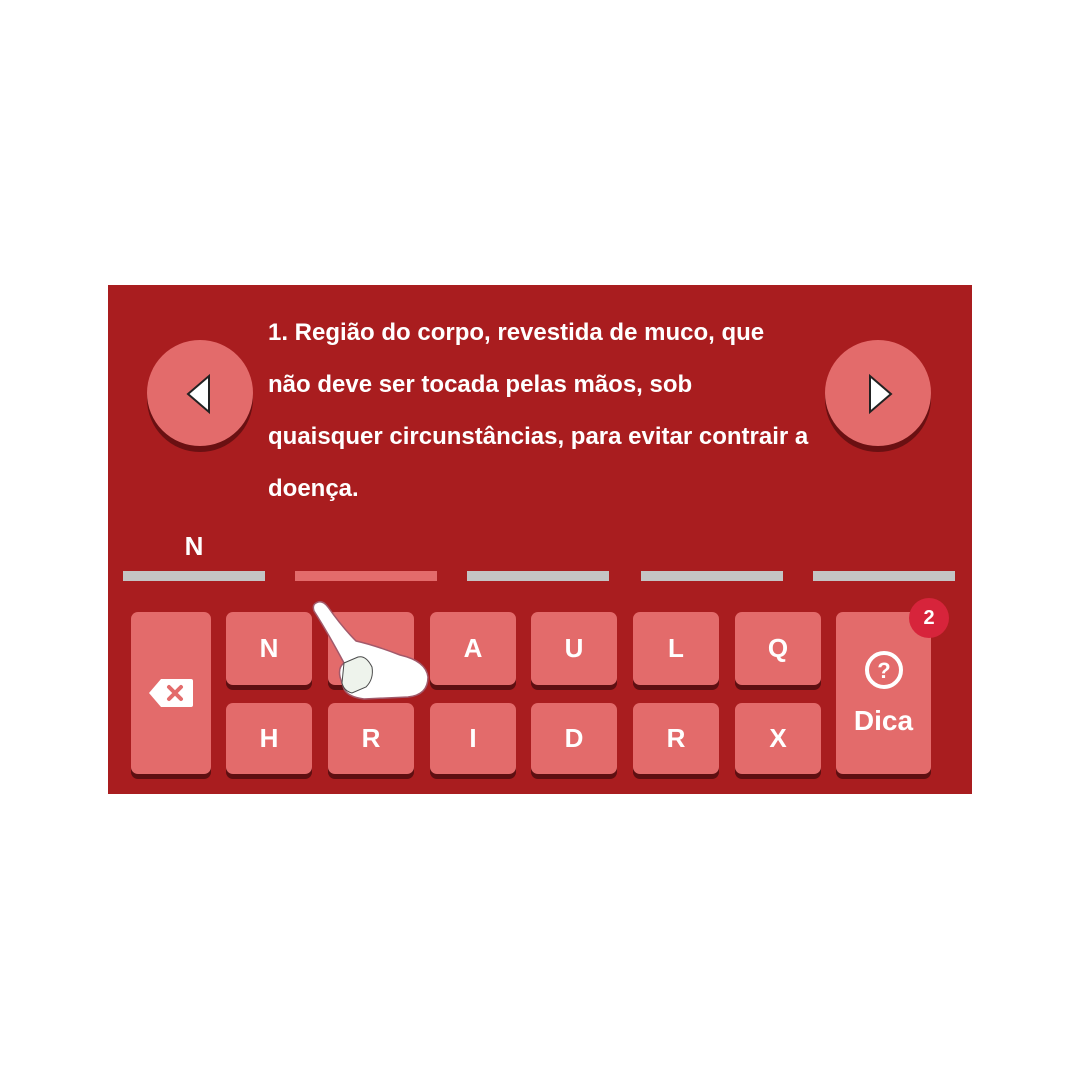 The width and height of the screenshot is (1080, 1080). I want to click on right-triangle-icon, so click(881, 394).